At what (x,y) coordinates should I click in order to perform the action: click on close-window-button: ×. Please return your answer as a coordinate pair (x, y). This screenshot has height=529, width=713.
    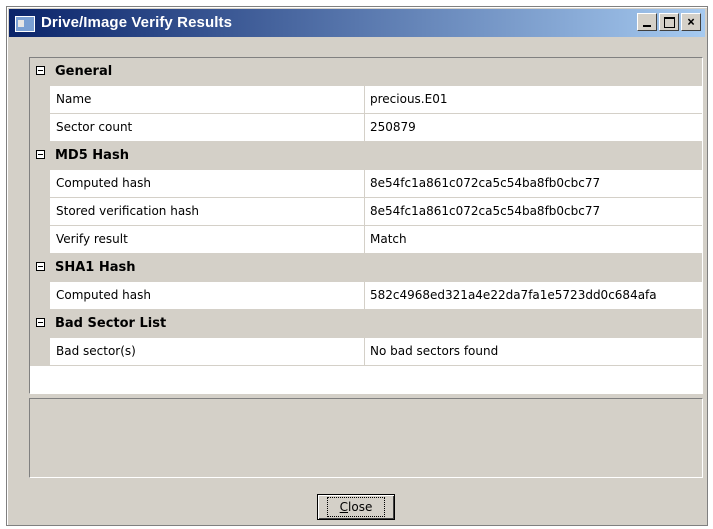
    Looking at the image, I should click on (691, 22).